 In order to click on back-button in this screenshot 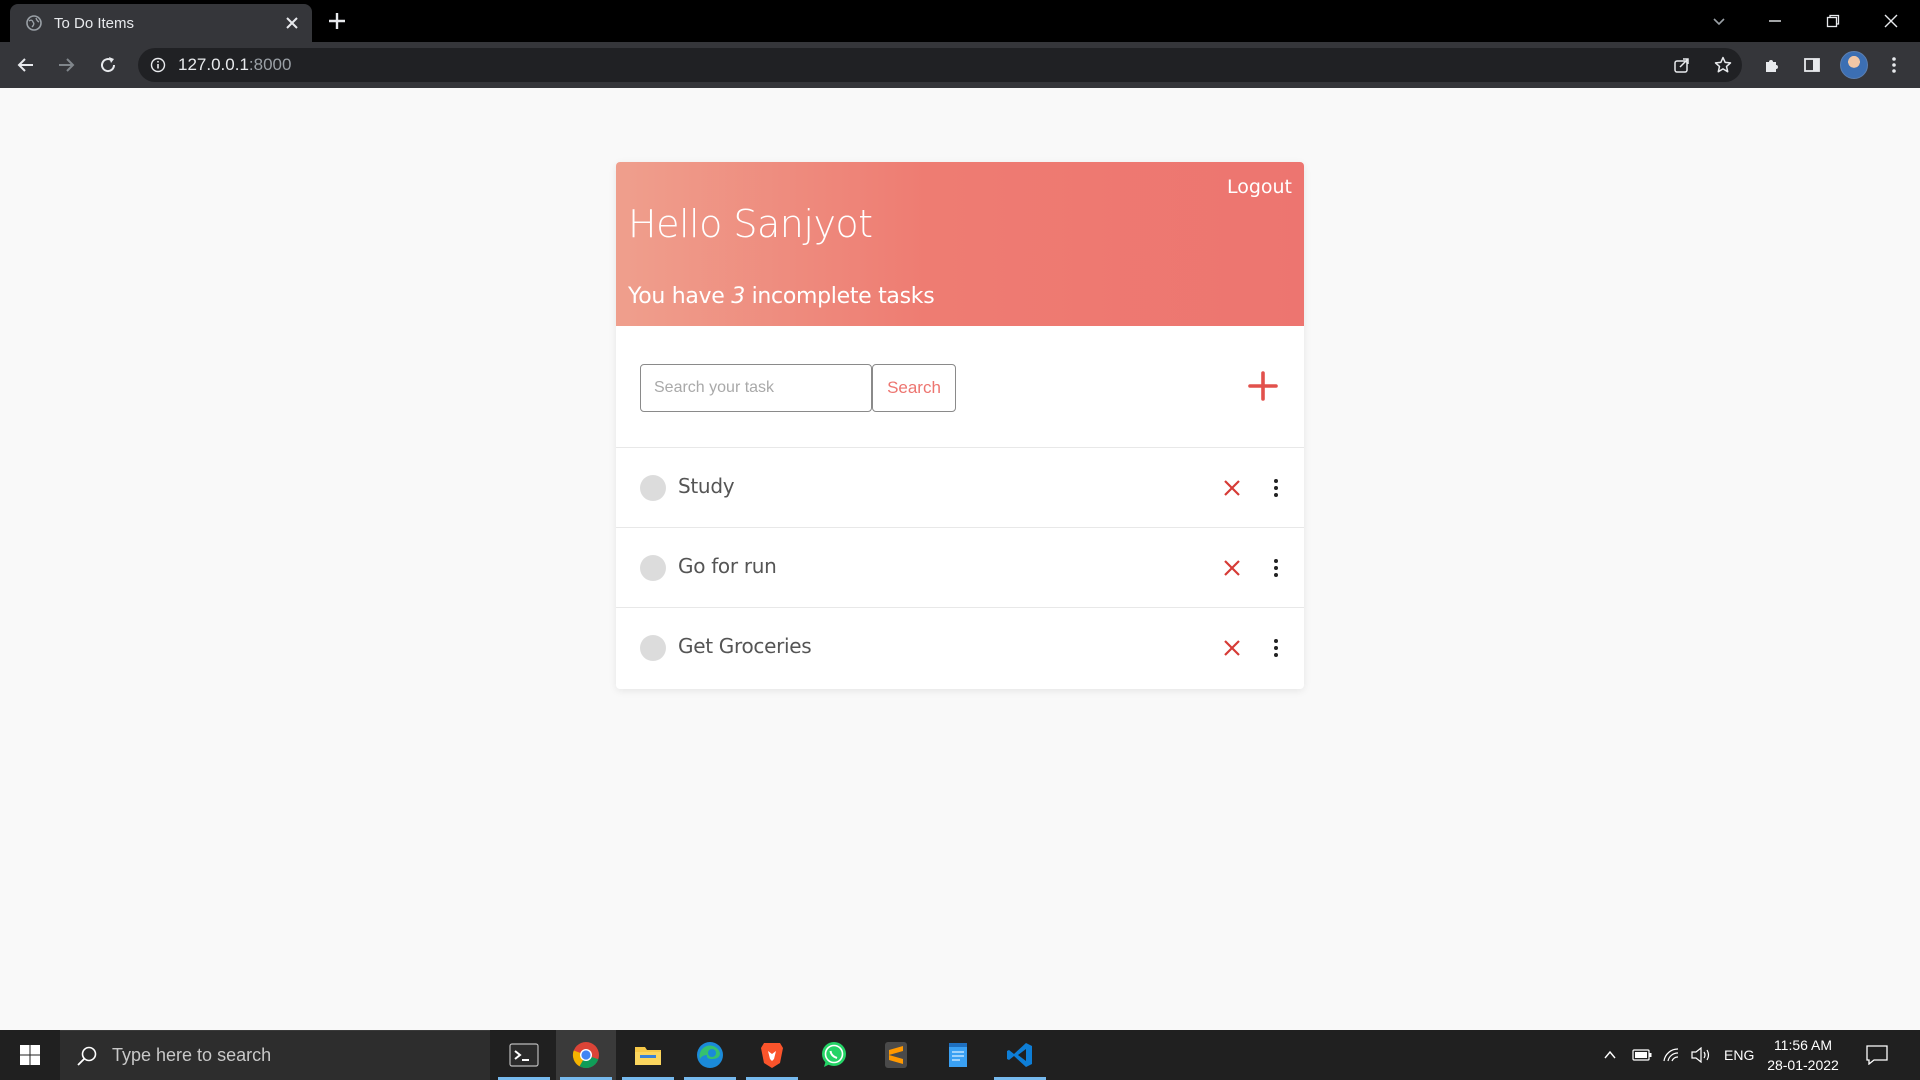, I will do `click(26, 65)`.